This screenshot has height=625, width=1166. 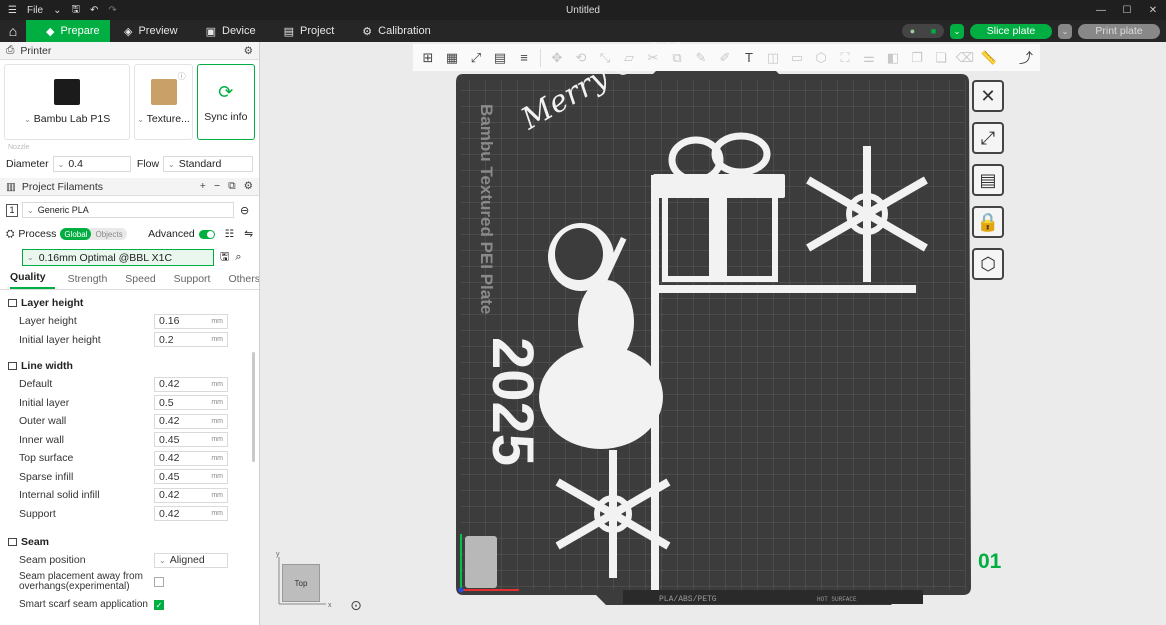 What do you see at coordinates (253, 407) in the screenshot?
I see `sidebar-scrollbar` at bounding box center [253, 407].